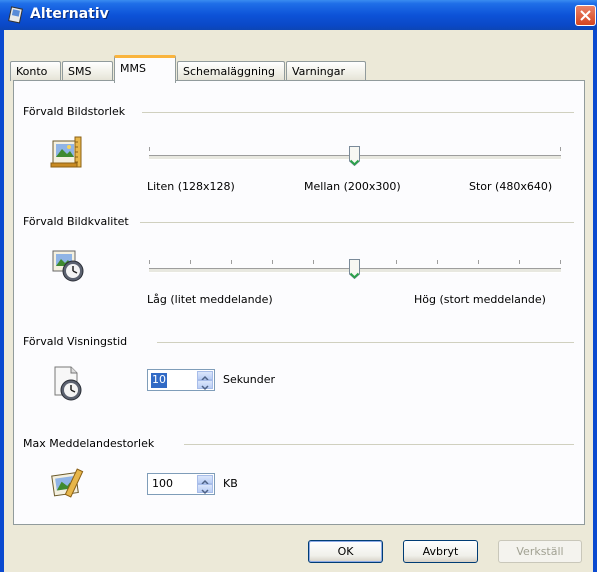 Image resolution: width=597 pixels, height=572 pixels. Describe the element at coordinates (75, 341) in the screenshot. I see `display-time-heading: Förvald Visningstid` at that location.